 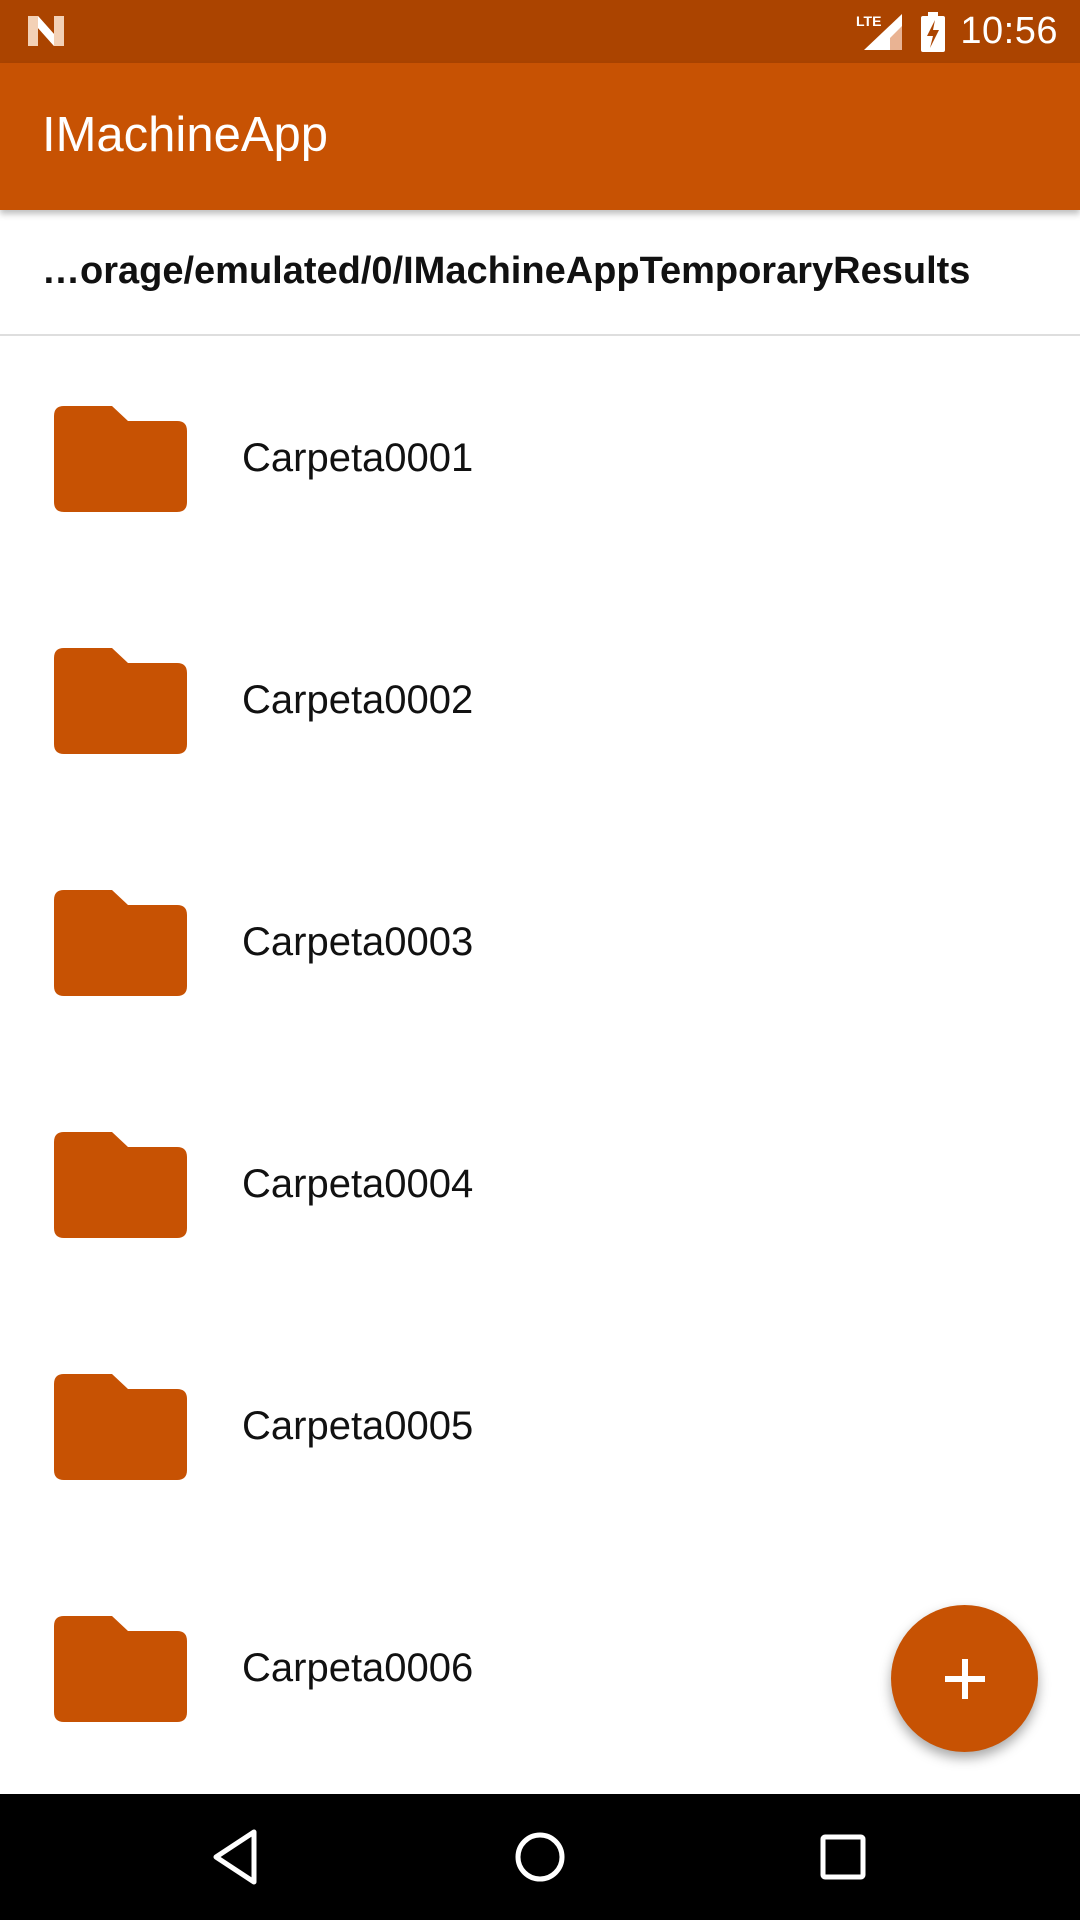 What do you see at coordinates (540, 1425) in the screenshot?
I see `list-item: Carpeta0005` at bounding box center [540, 1425].